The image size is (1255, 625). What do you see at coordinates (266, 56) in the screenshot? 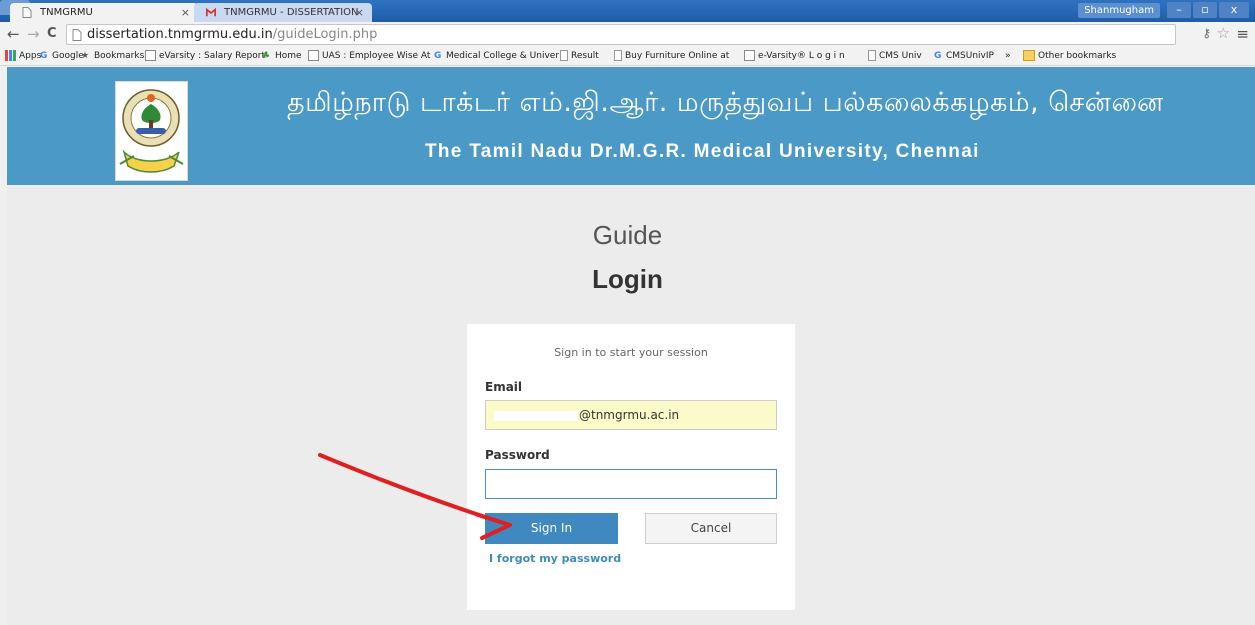
I see `home-icon: ♣` at bounding box center [266, 56].